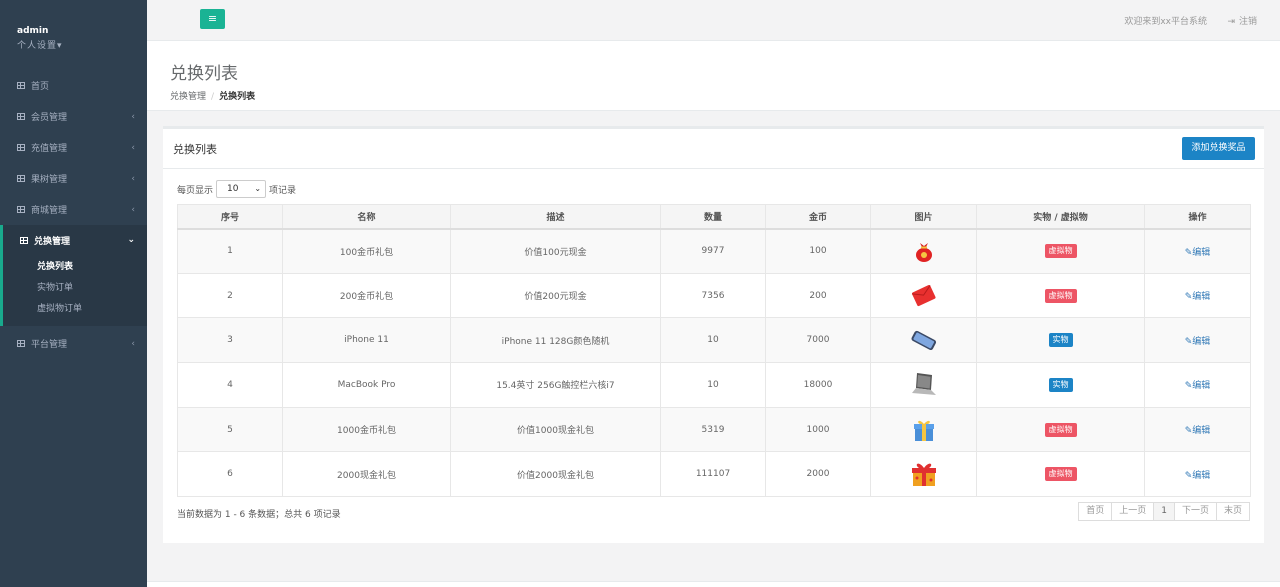 The image size is (1280, 587). I want to click on cell-name: MacBook Pro, so click(366, 385).